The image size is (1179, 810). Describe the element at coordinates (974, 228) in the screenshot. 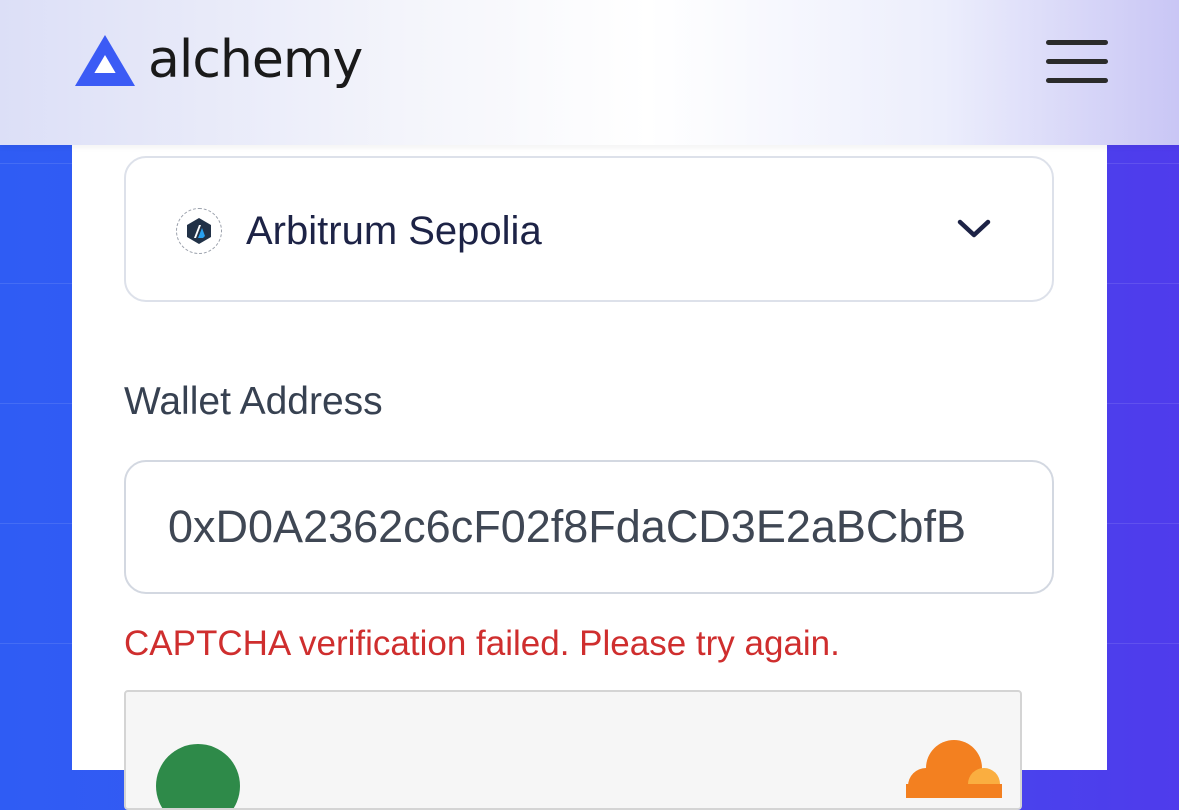

I see `chevron-down-icon` at that location.